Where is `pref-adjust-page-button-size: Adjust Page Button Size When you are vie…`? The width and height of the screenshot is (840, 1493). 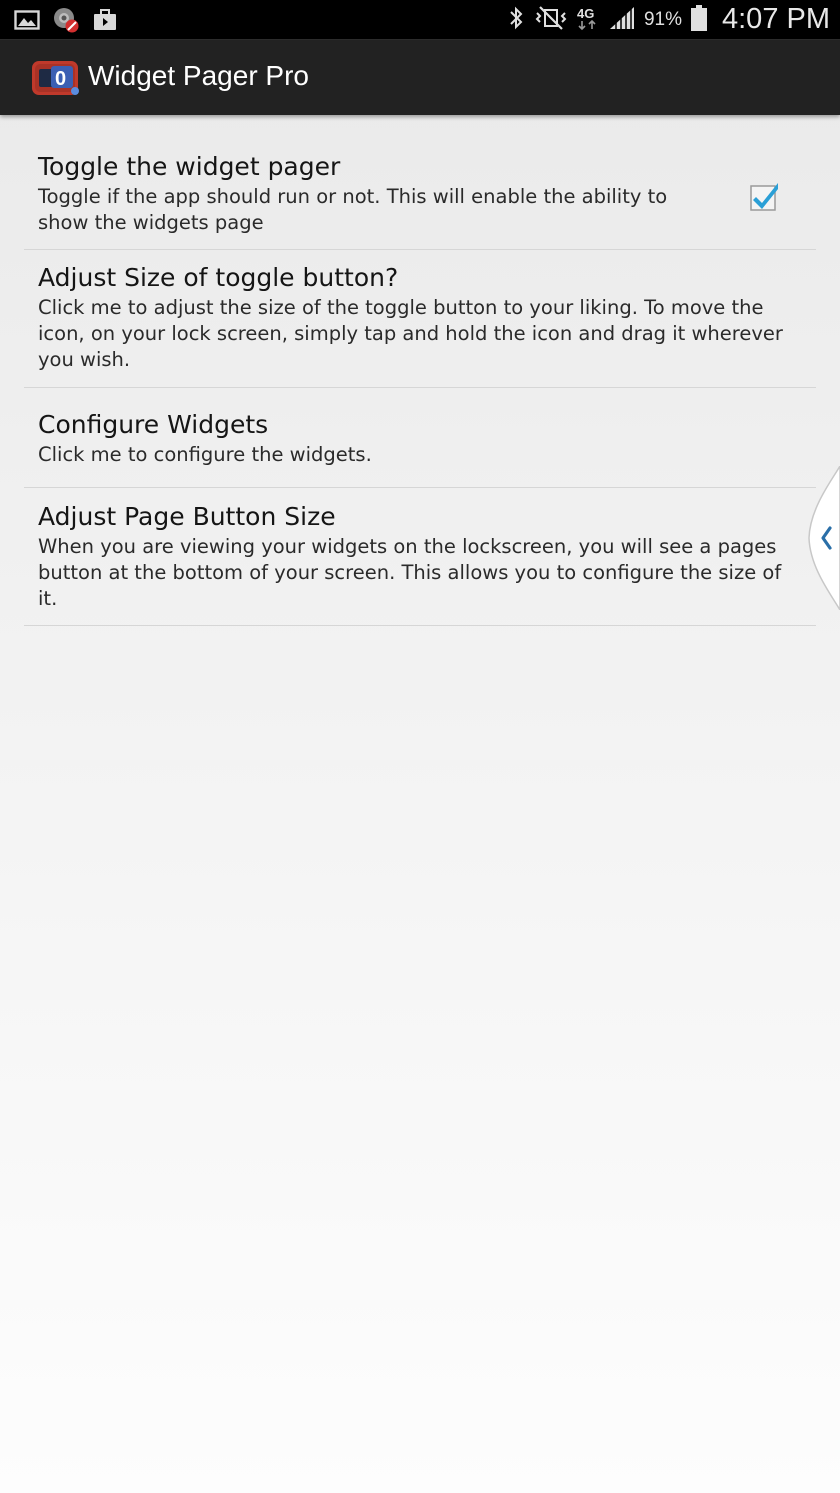 pref-adjust-page-button-size: Adjust Page Button Size When you are vie… is located at coordinates (420, 557).